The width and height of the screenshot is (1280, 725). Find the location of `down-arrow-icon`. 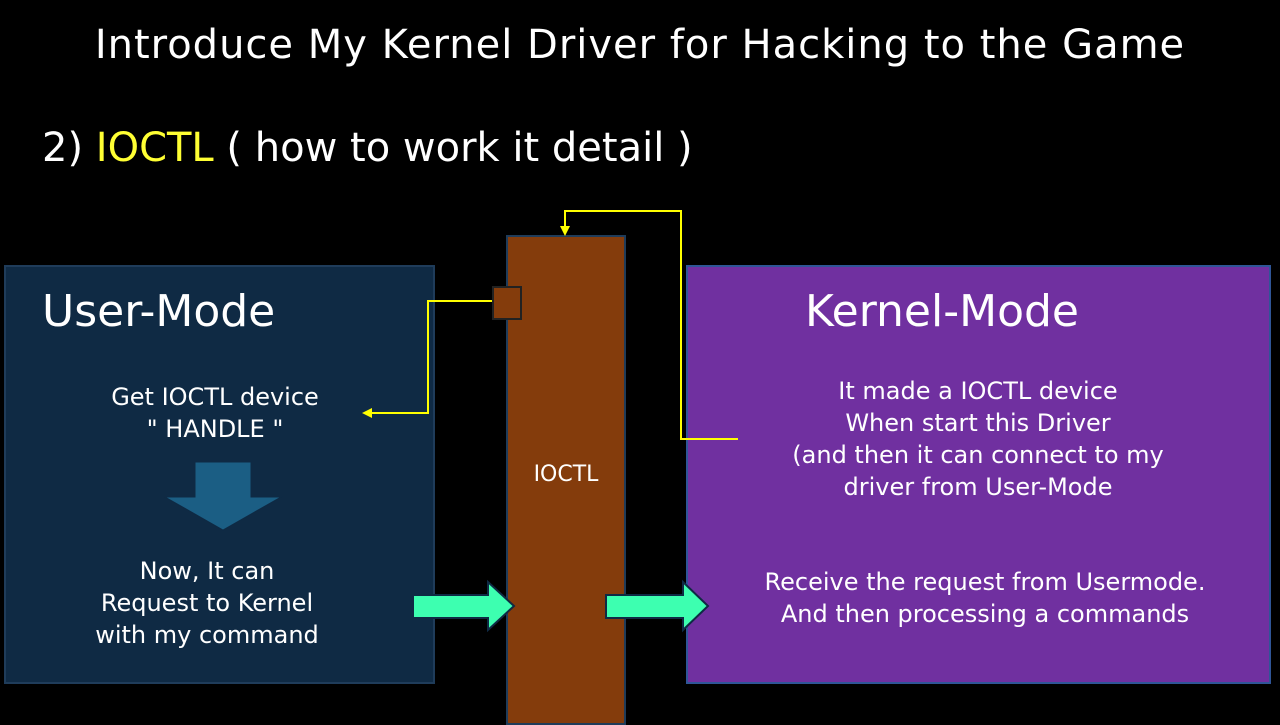

down-arrow-icon is located at coordinates (223, 496).